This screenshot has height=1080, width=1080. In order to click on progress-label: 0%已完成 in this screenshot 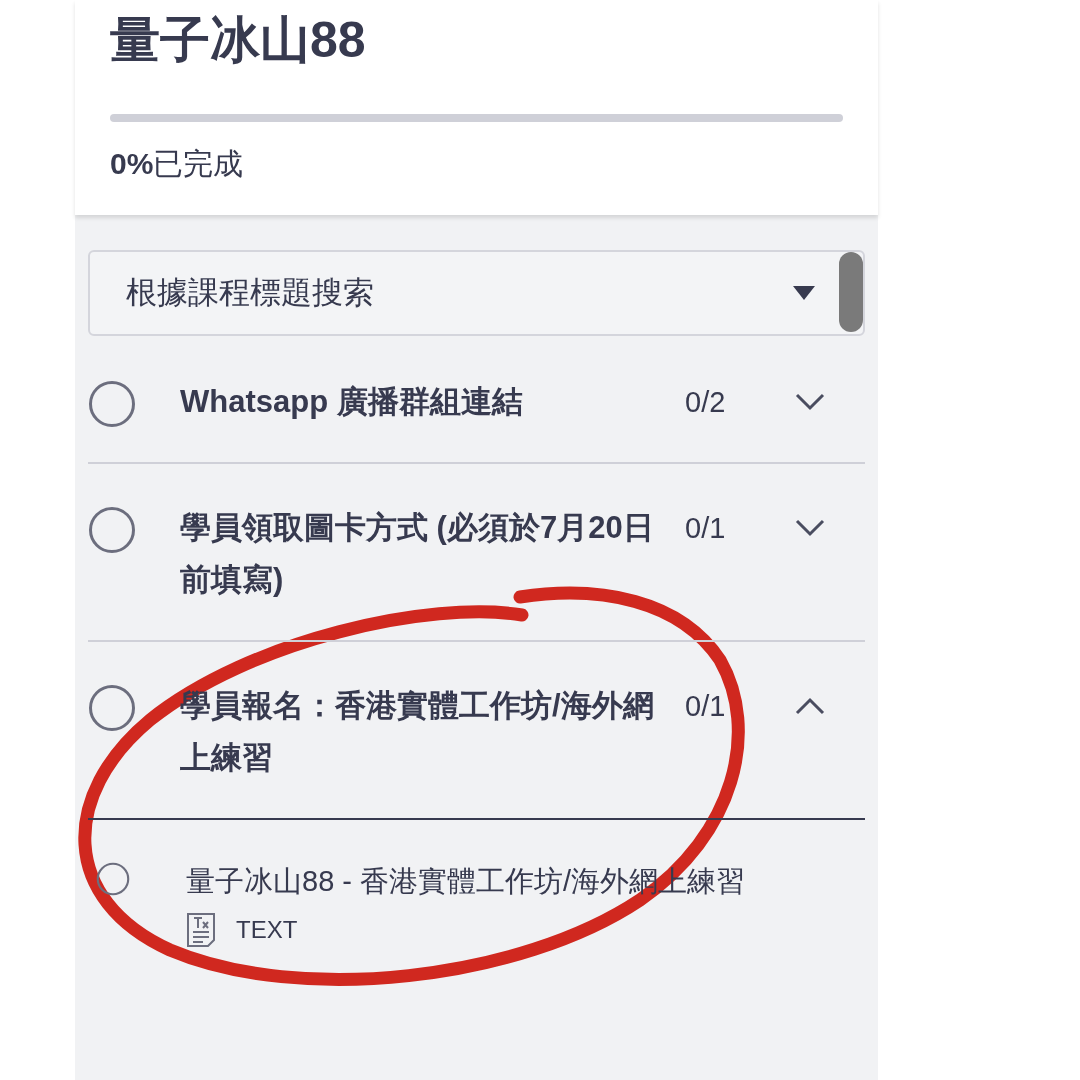, I will do `click(177, 164)`.